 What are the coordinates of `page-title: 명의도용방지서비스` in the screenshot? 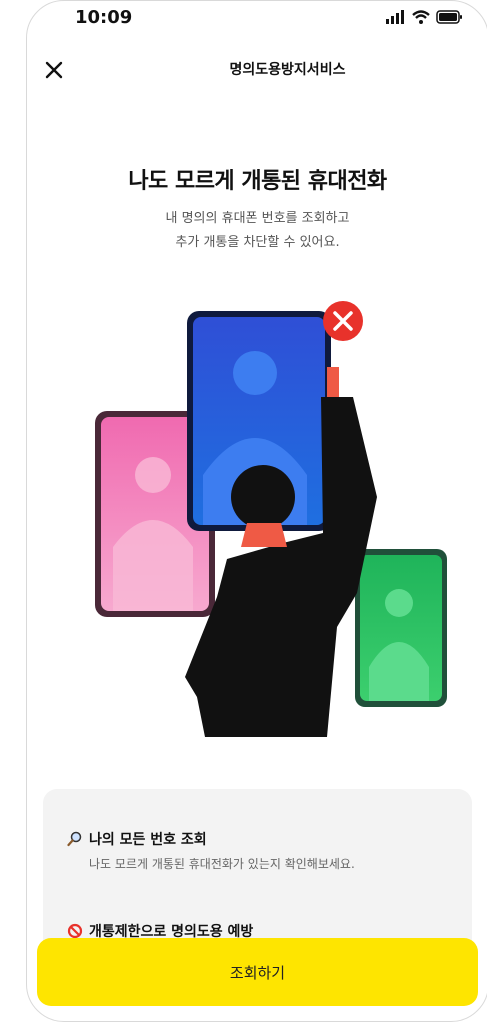 It's located at (287, 70).